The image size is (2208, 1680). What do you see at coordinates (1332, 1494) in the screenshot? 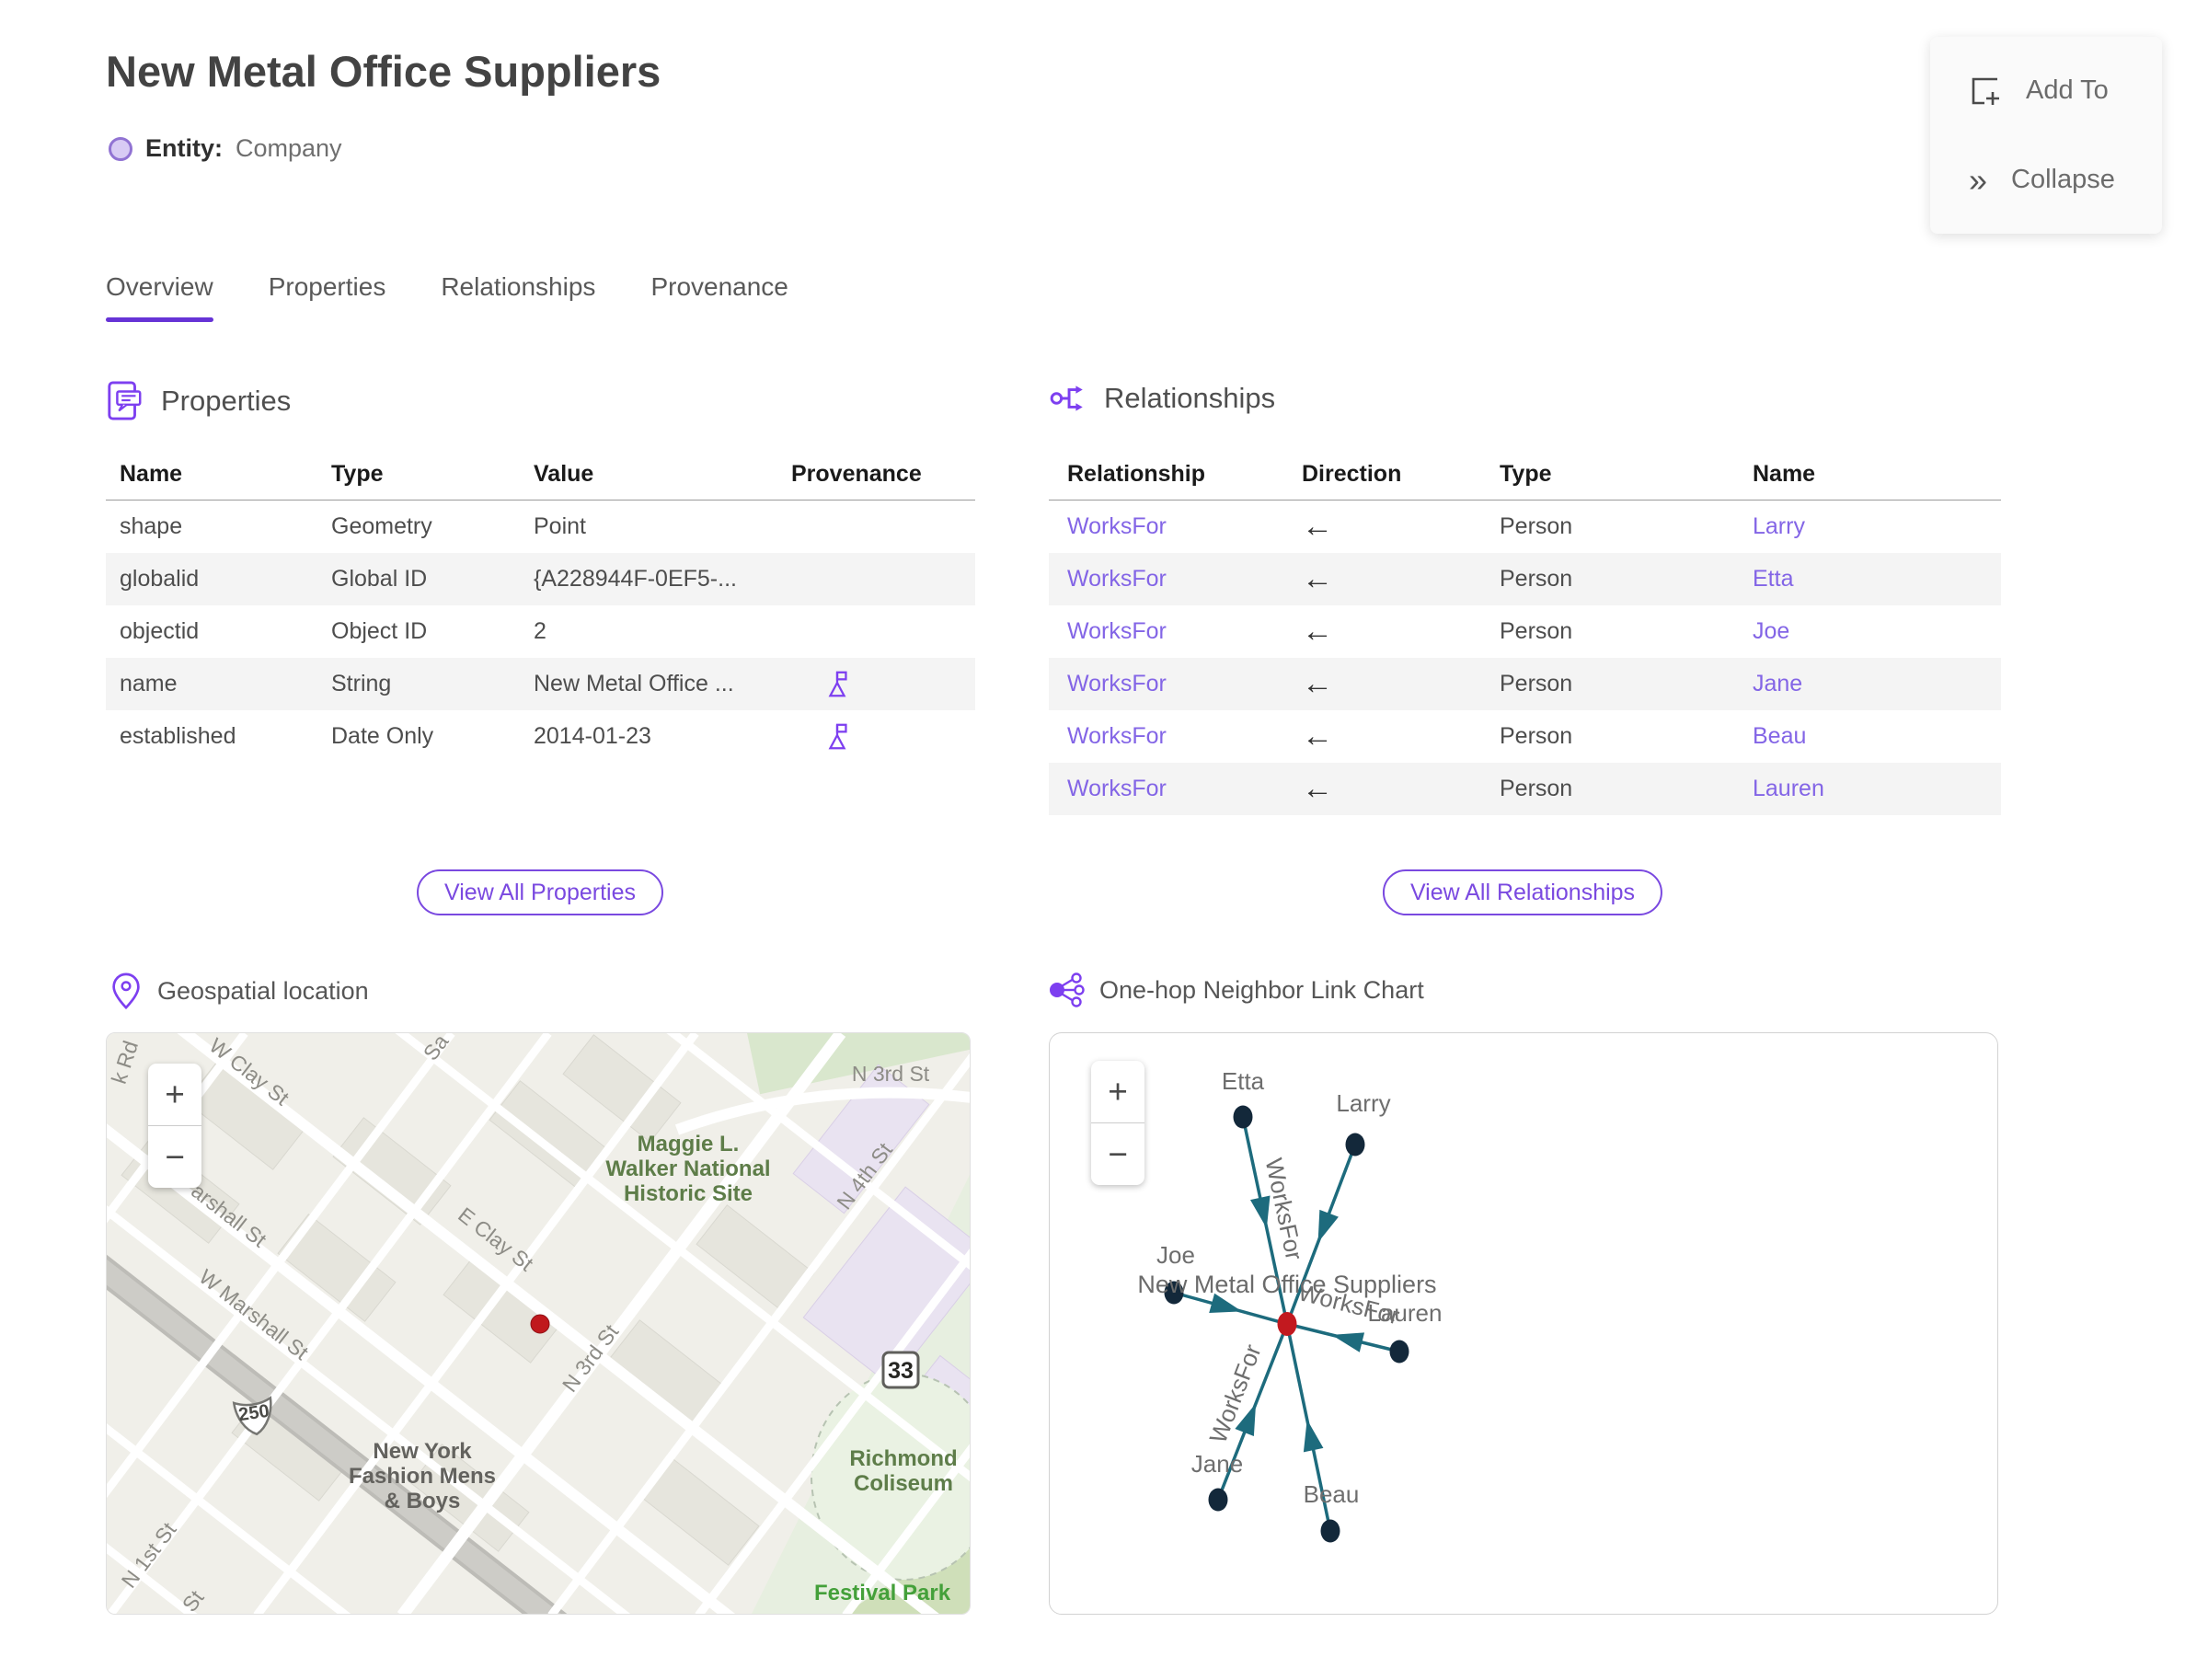
I see `node-label: Beau` at bounding box center [1332, 1494].